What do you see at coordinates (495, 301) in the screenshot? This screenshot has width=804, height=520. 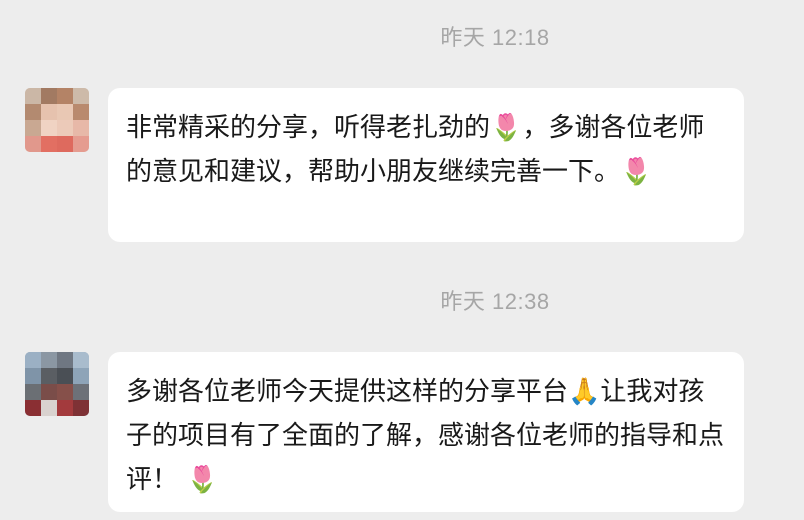 I see `message-timestamp: 昨天 12:38` at bounding box center [495, 301].